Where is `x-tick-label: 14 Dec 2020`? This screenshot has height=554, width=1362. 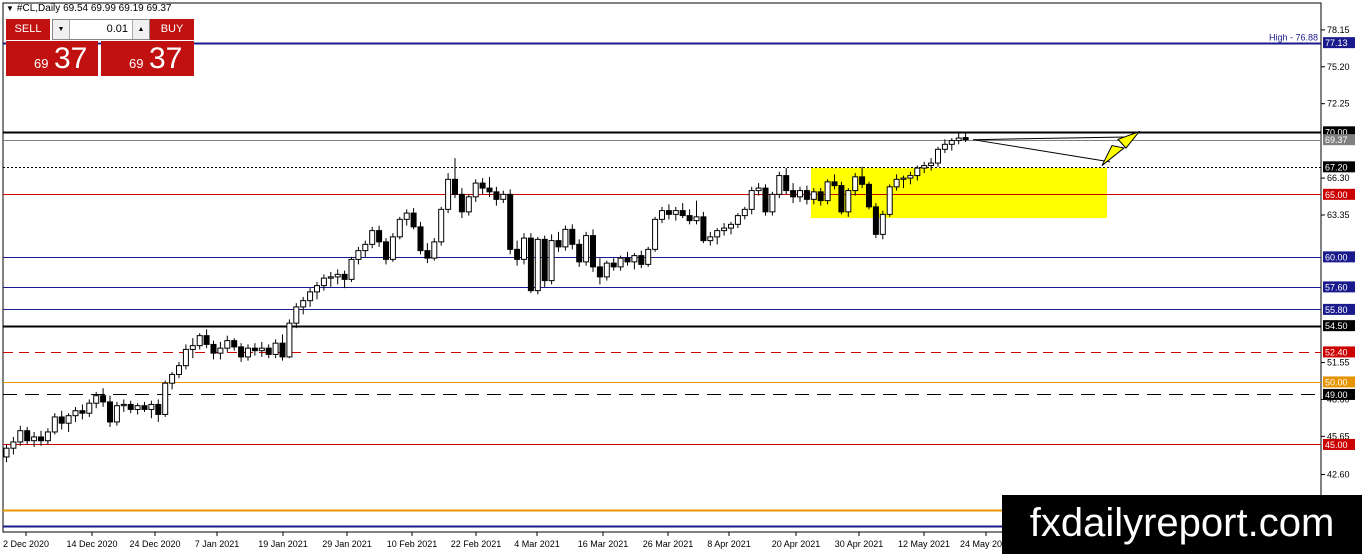 x-tick-label: 14 Dec 2020 is located at coordinates (91, 544).